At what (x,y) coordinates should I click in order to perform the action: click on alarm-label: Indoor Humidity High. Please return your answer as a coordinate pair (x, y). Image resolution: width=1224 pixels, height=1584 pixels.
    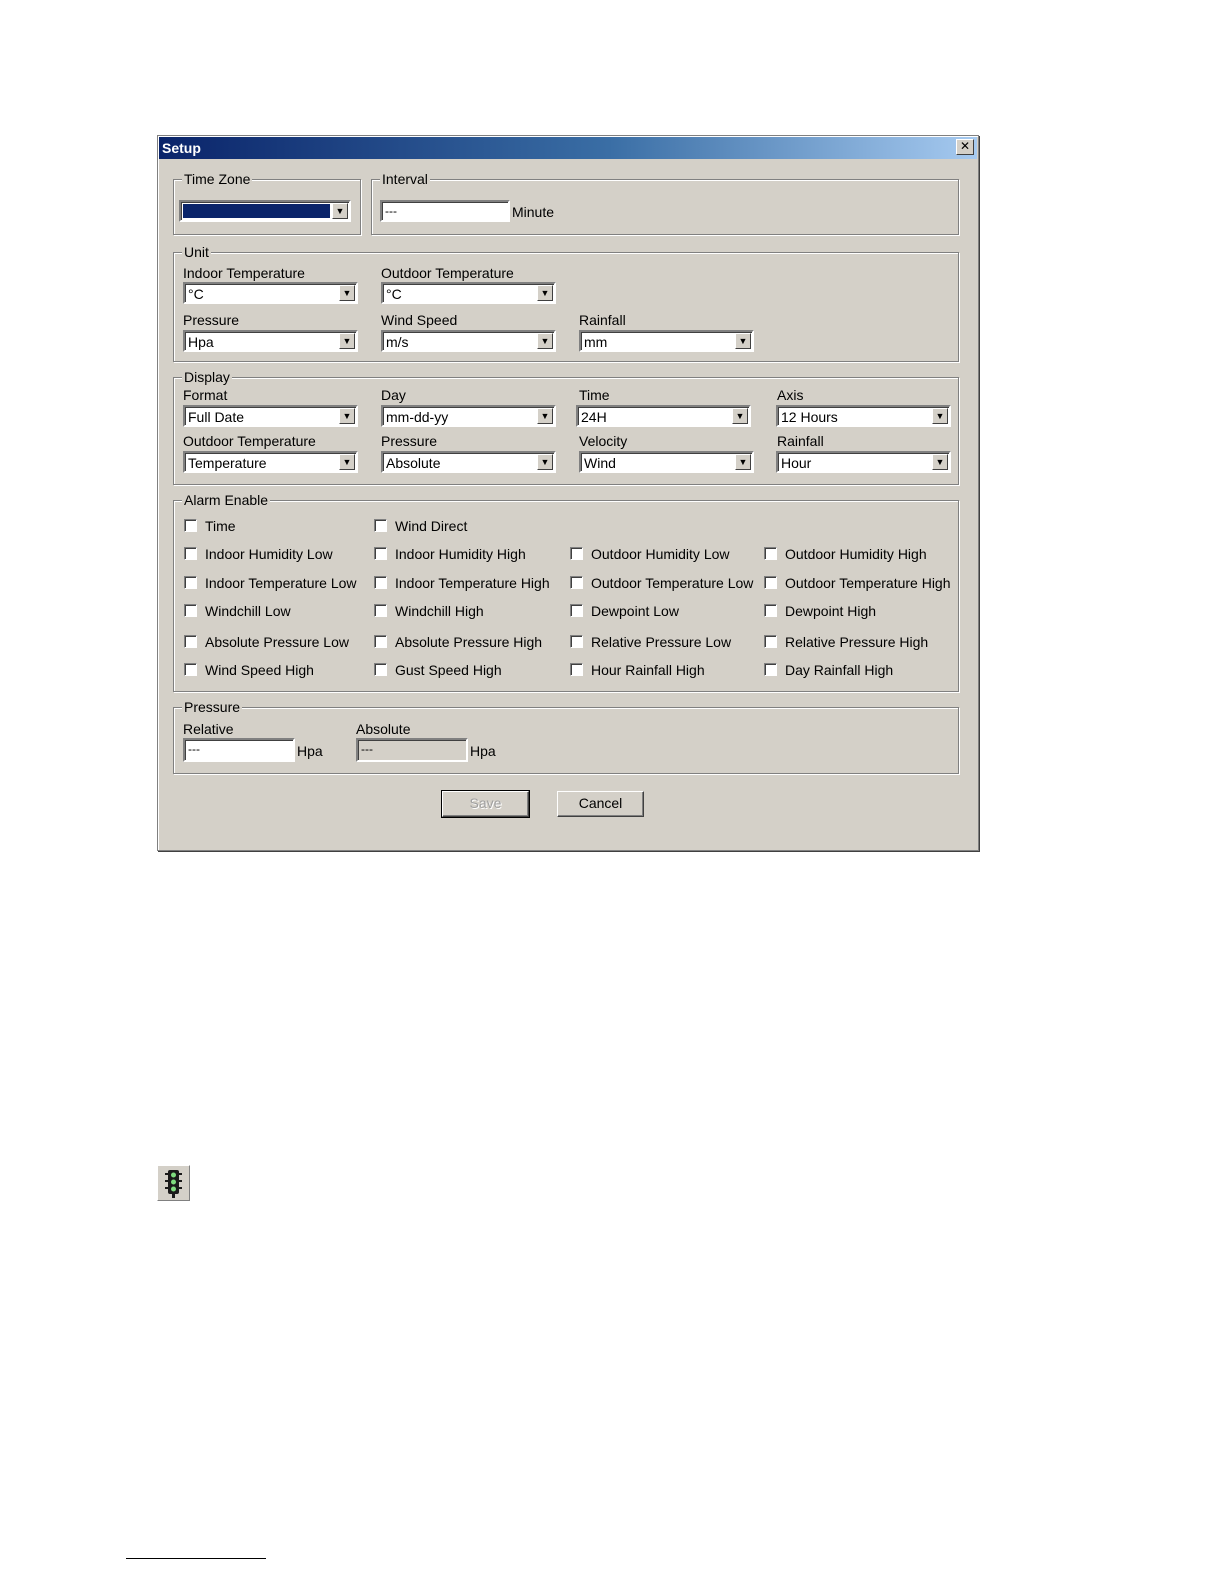
    Looking at the image, I should click on (460, 554).